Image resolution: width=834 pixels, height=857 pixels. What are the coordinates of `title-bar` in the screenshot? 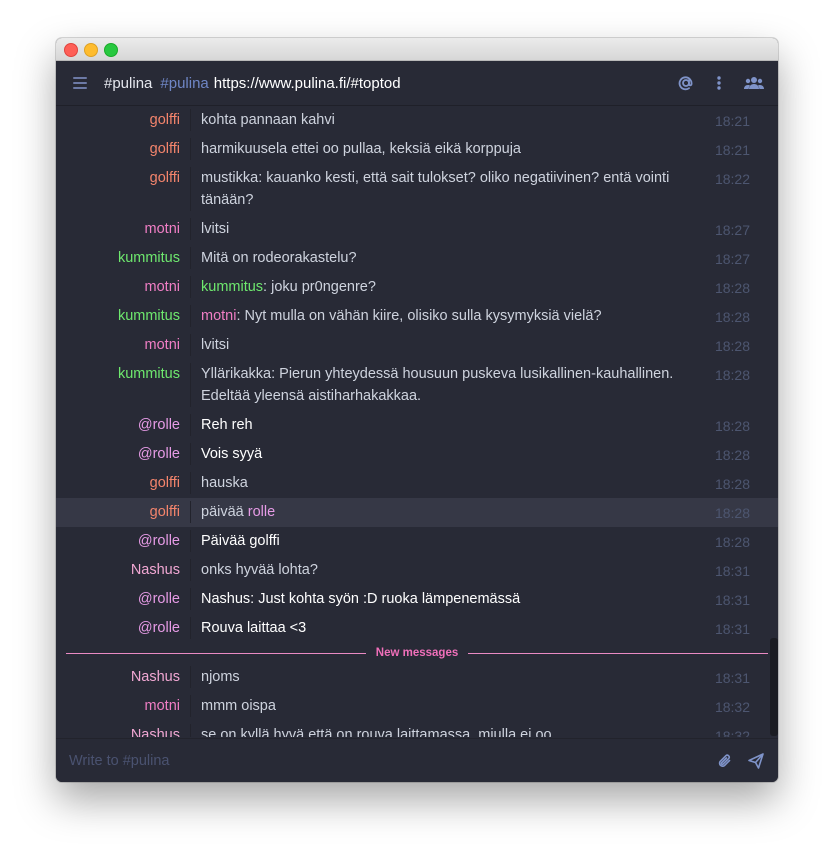 It's located at (417, 49).